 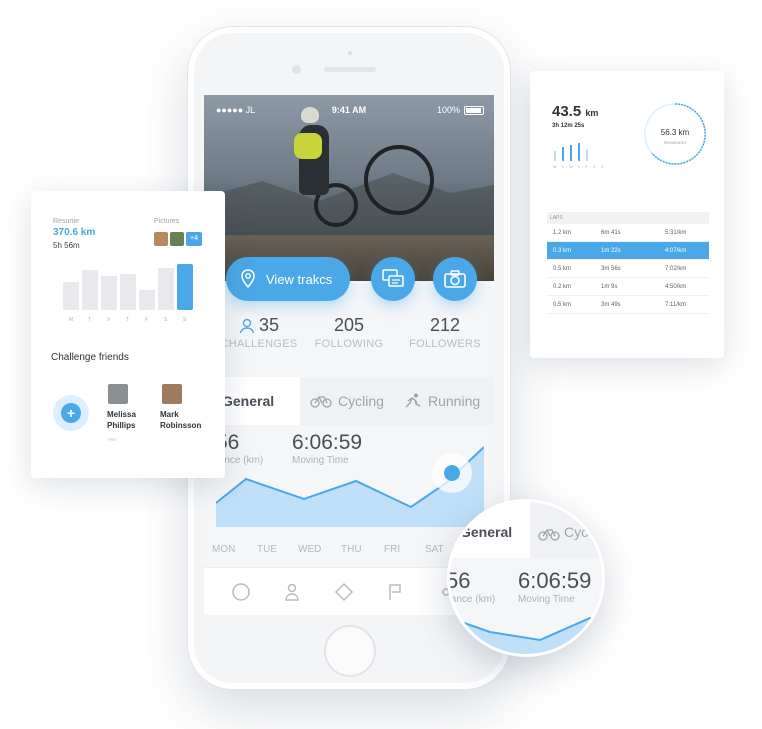 I want to click on lap-row: 1.2 km 6m 41s 5:31/km, so click(x=628, y=233).